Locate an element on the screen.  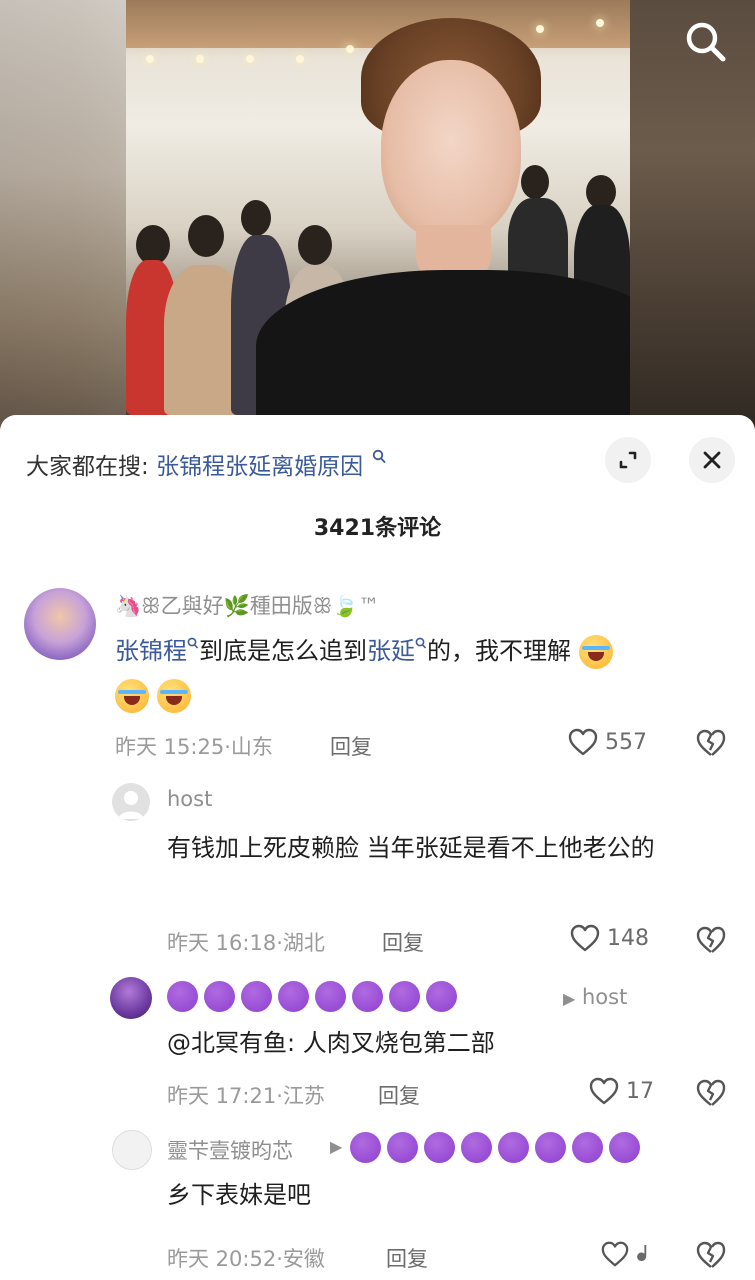
comment-item: 靈芐壹镀昀芯 ▶ 乡下表妹是吧 昨天 20:52·安徽 回复 ᖱ is located at coordinates (377, 1202).